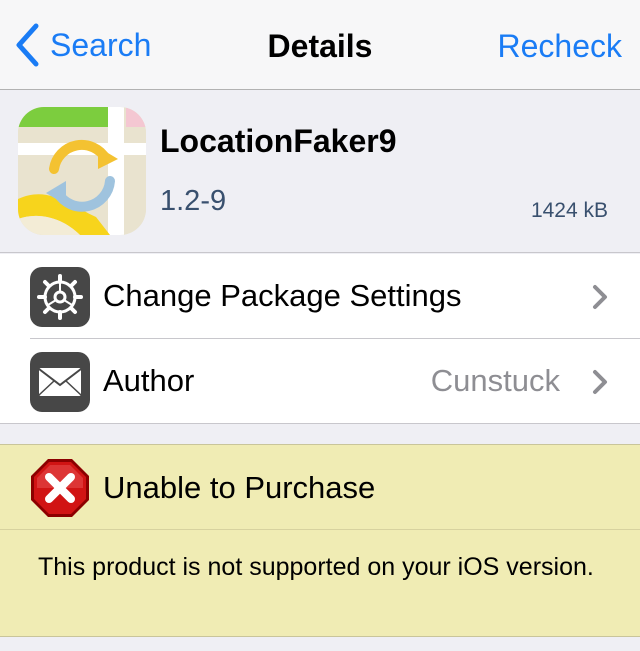 The width and height of the screenshot is (640, 651). Describe the element at coordinates (320, 529) in the screenshot. I see `warning-divider` at that location.